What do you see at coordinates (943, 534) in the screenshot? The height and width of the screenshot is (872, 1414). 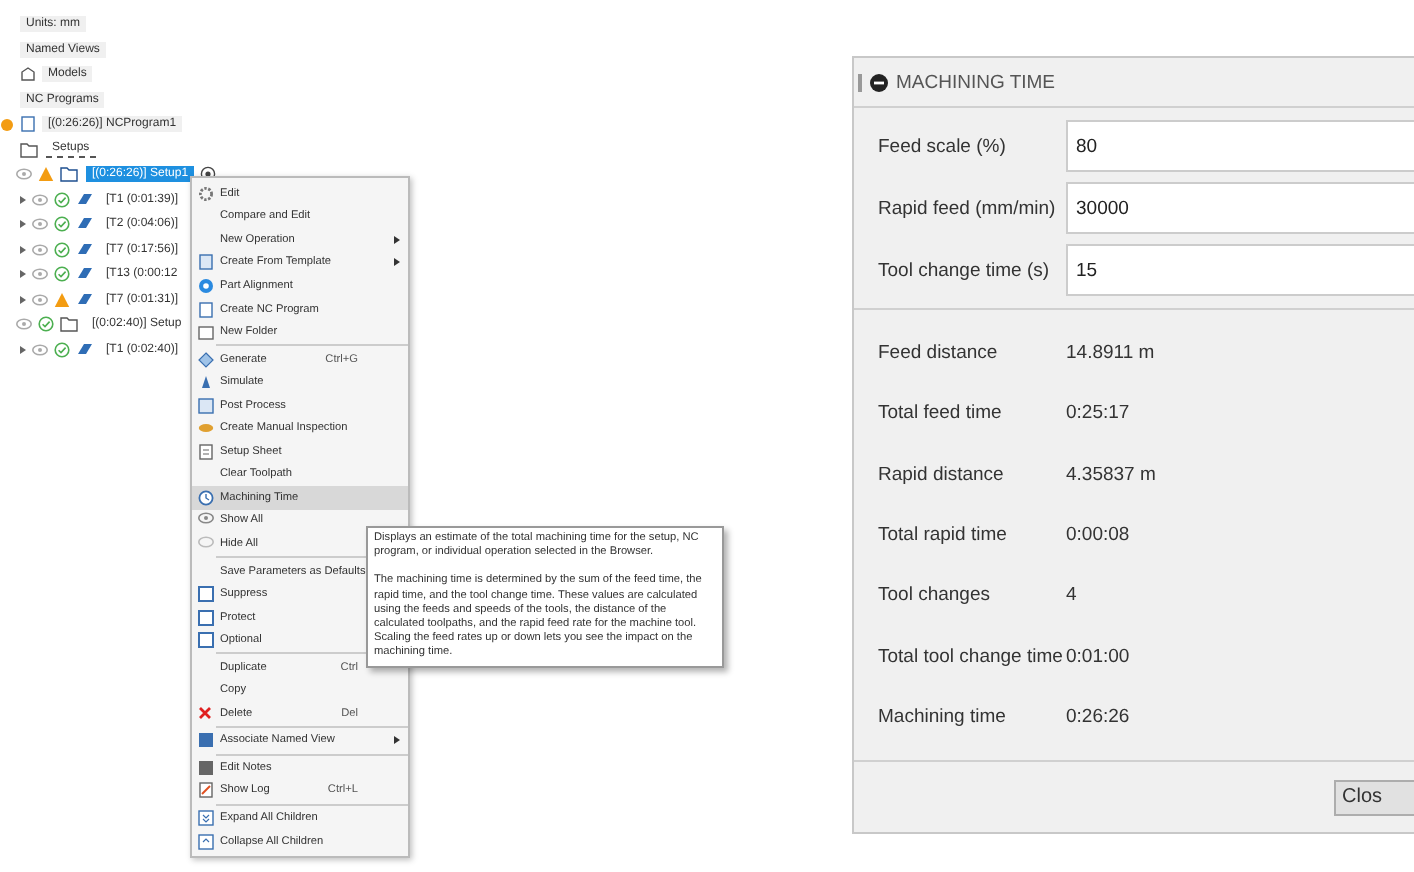 I see `result-label: Total rapid time` at bounding box center [943, 534].